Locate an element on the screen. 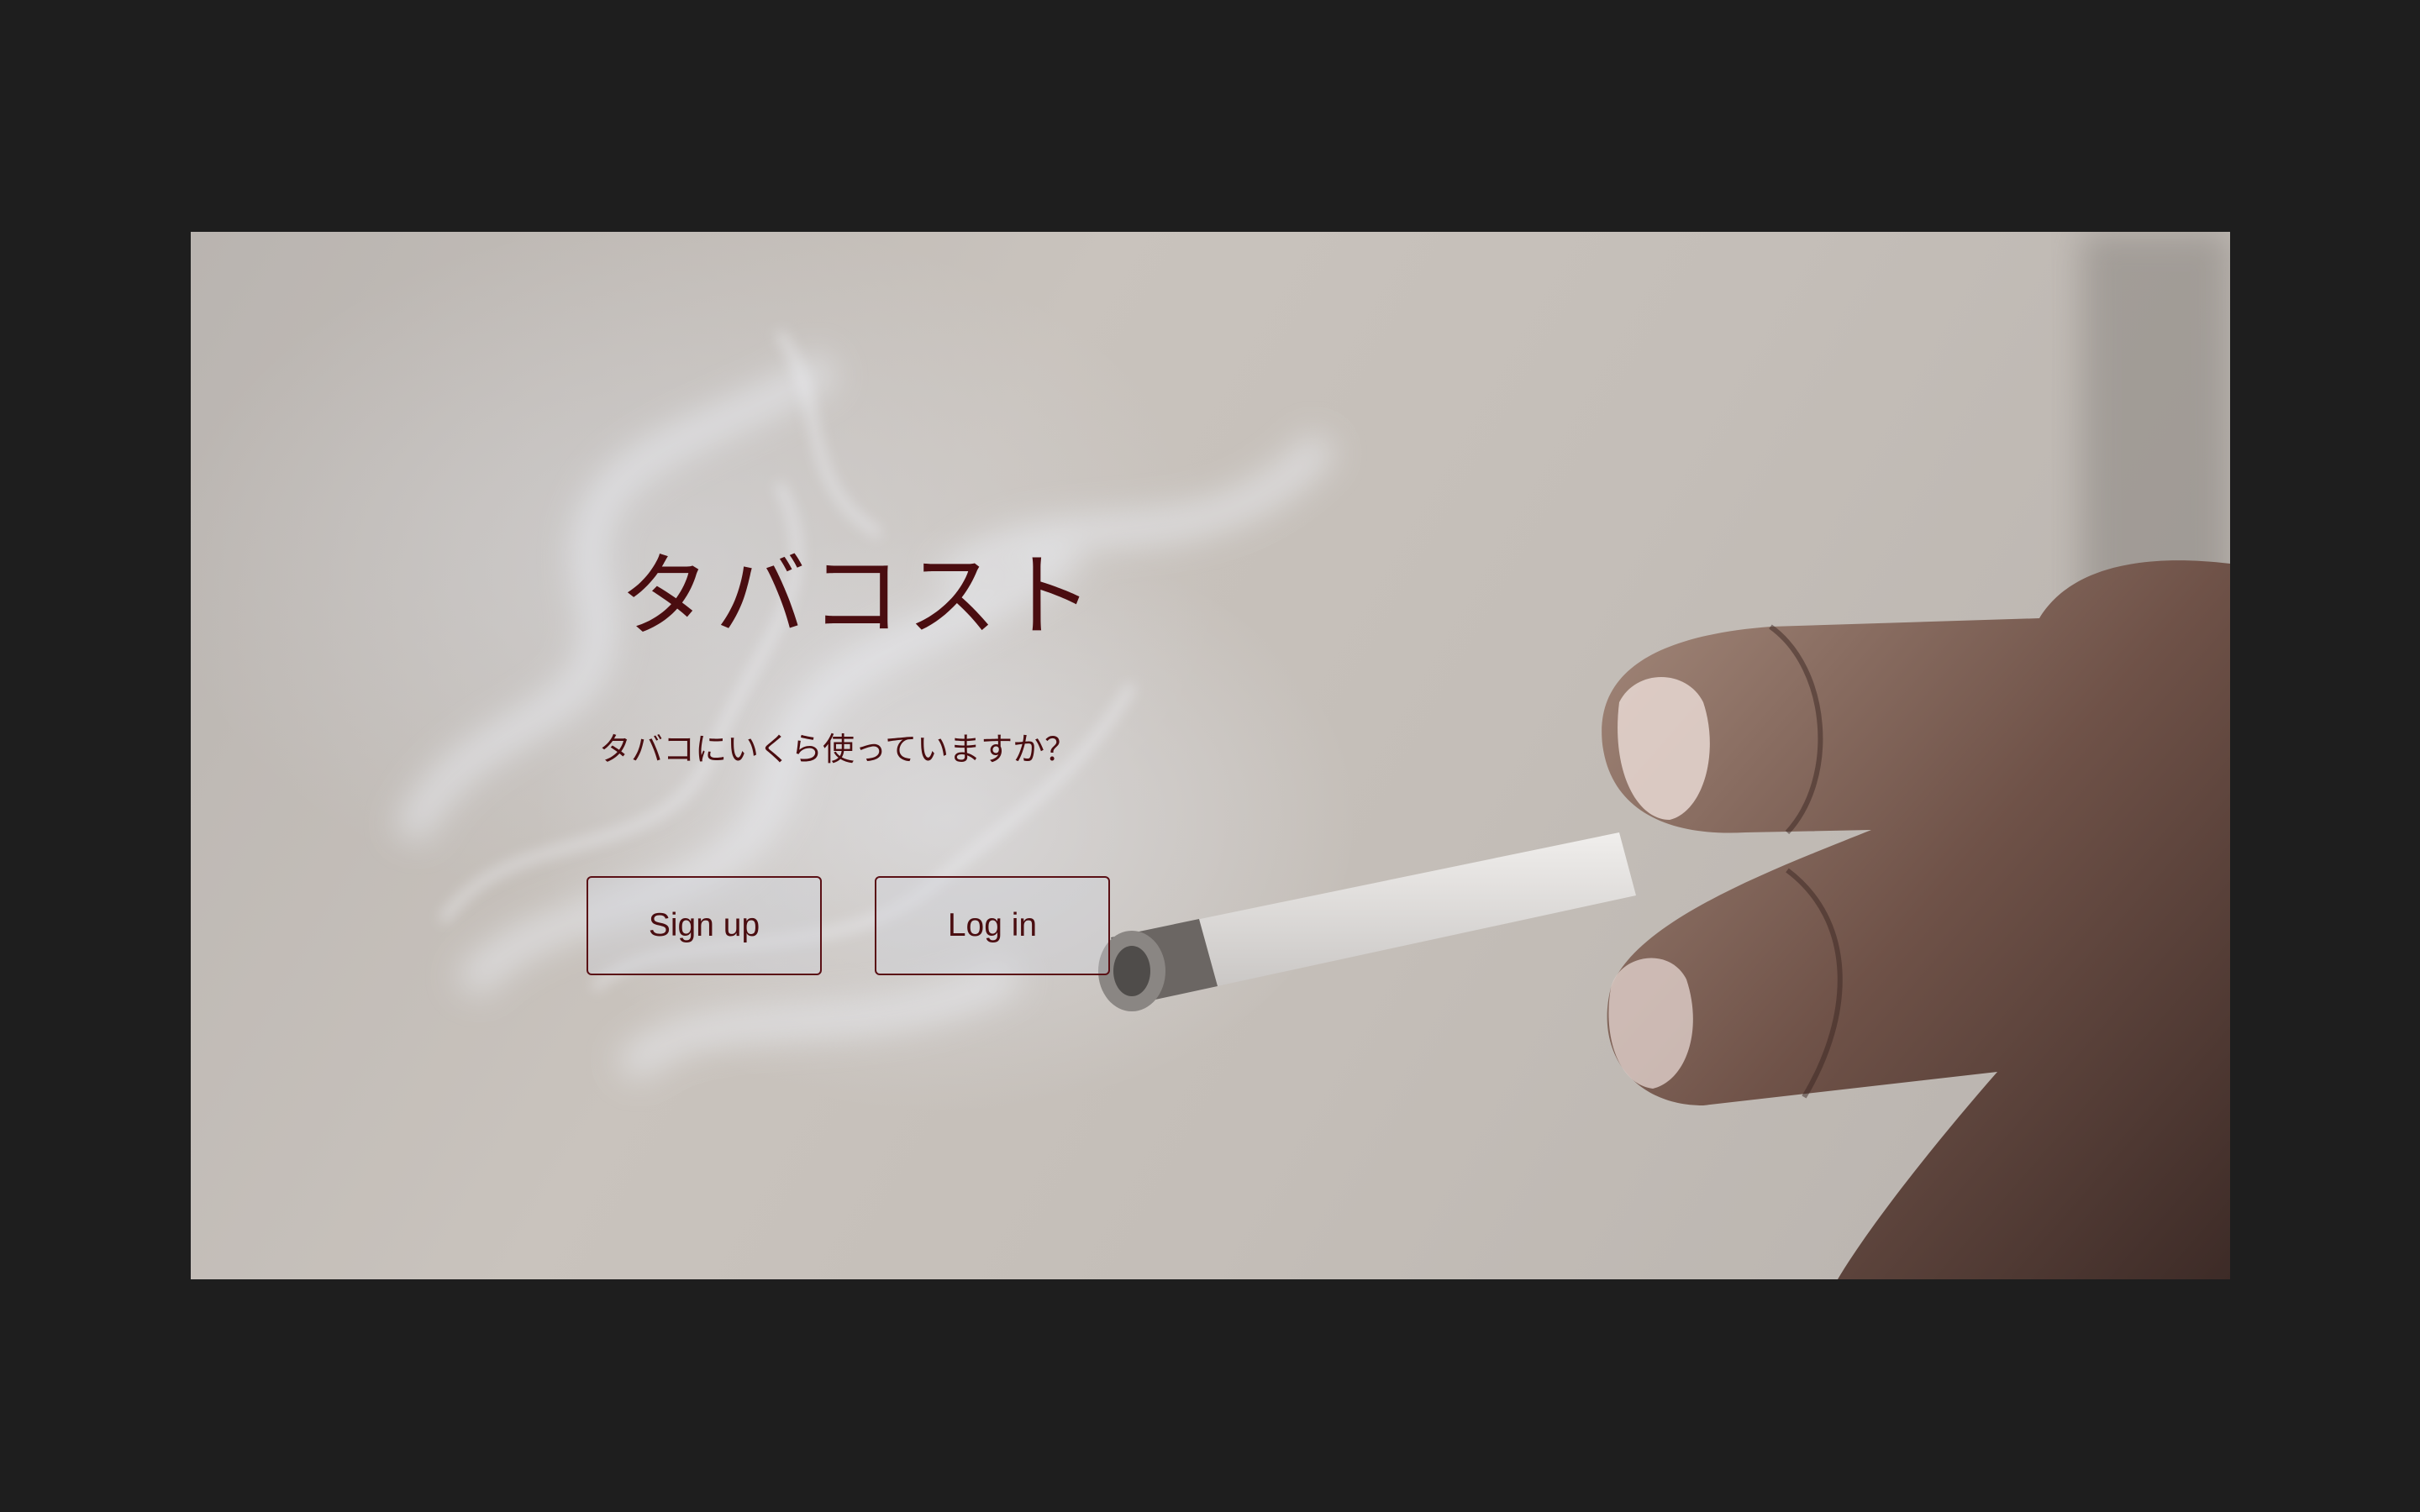 Image resolution: width=2420 pixels, height=1512 pixels. log-in-button: Log in is located at coordinates (992, 925).